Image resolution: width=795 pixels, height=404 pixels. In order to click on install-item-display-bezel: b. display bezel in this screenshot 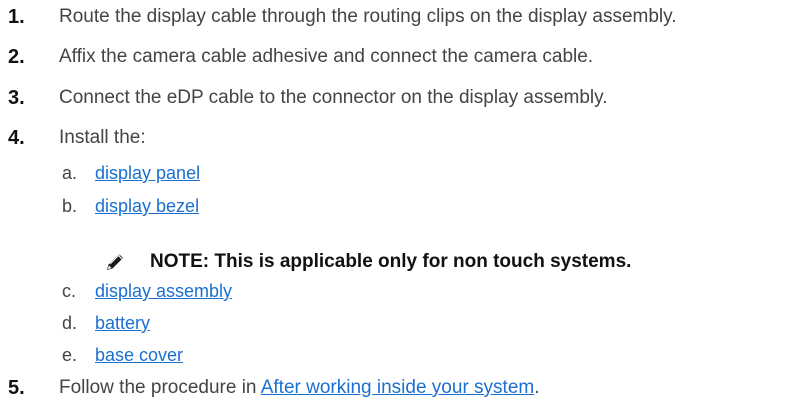, I will do `click(130, 206)`.